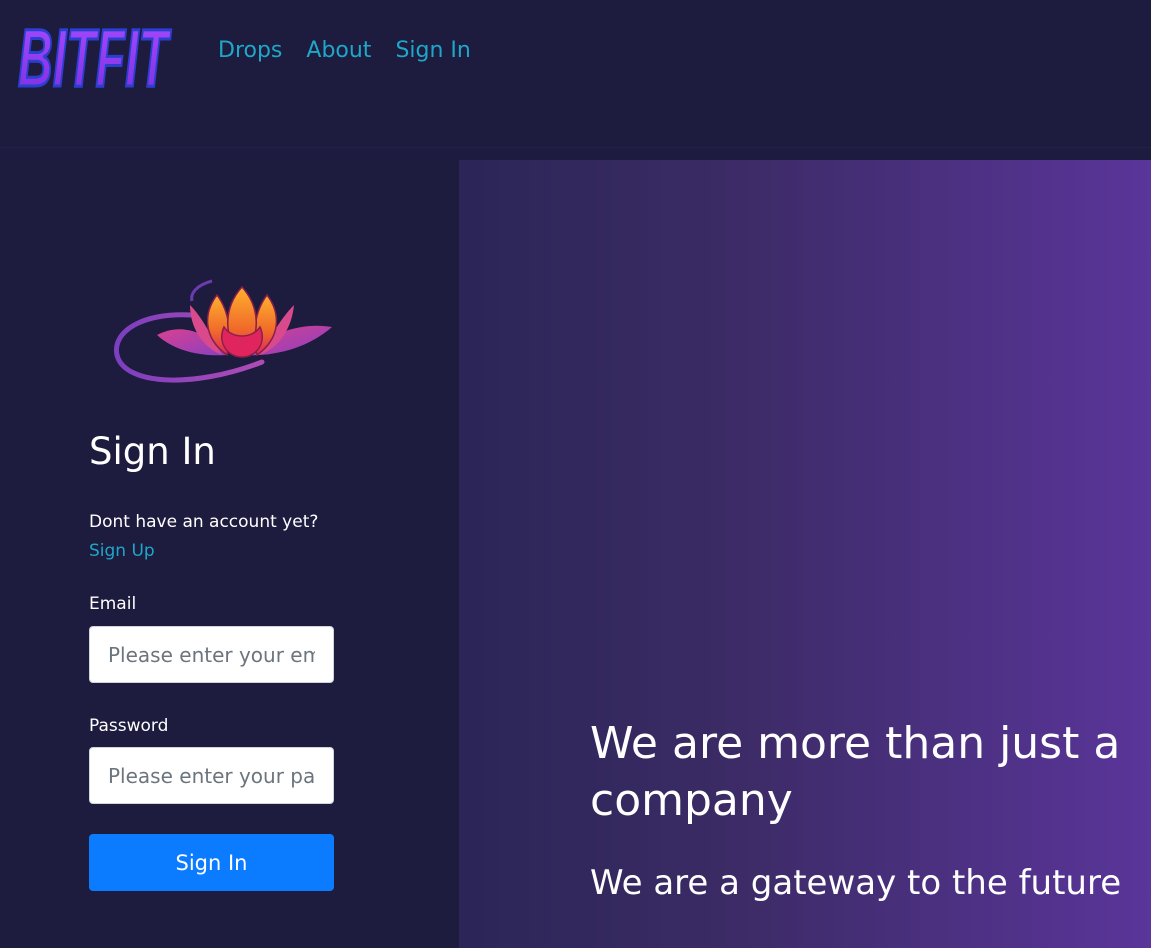  Describe the element at coordinates (211, 775) in the screenshot. I see `password-input` at that location.